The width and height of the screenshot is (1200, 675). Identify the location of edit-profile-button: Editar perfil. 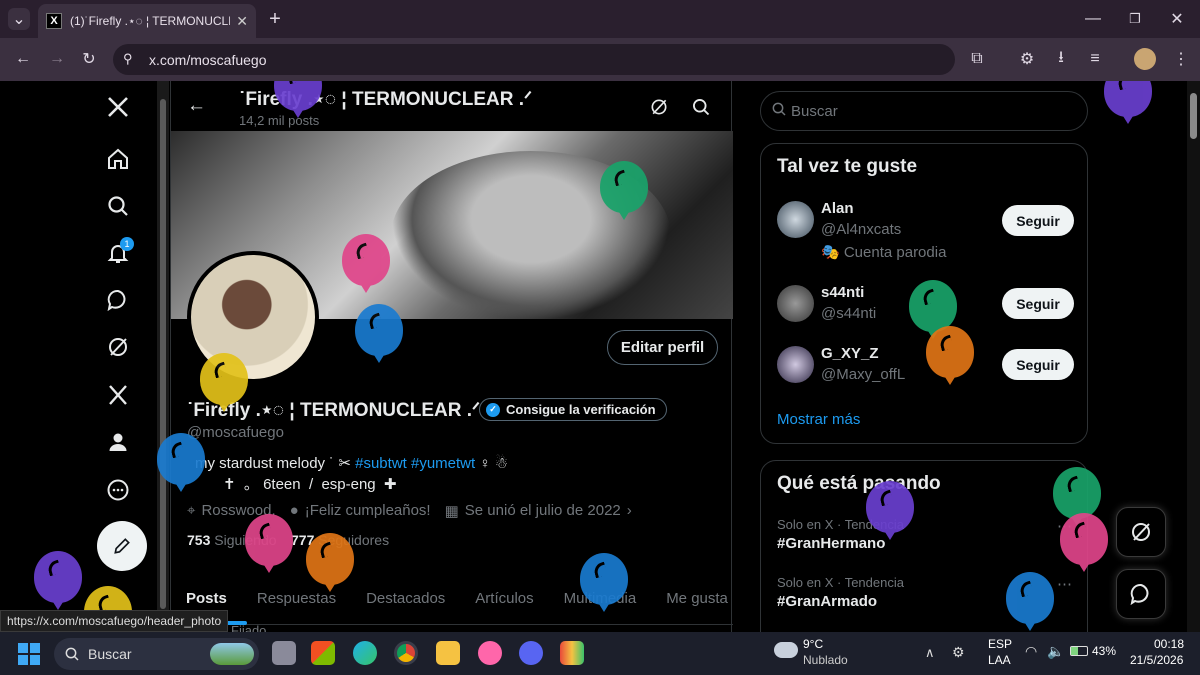
(662, 347).